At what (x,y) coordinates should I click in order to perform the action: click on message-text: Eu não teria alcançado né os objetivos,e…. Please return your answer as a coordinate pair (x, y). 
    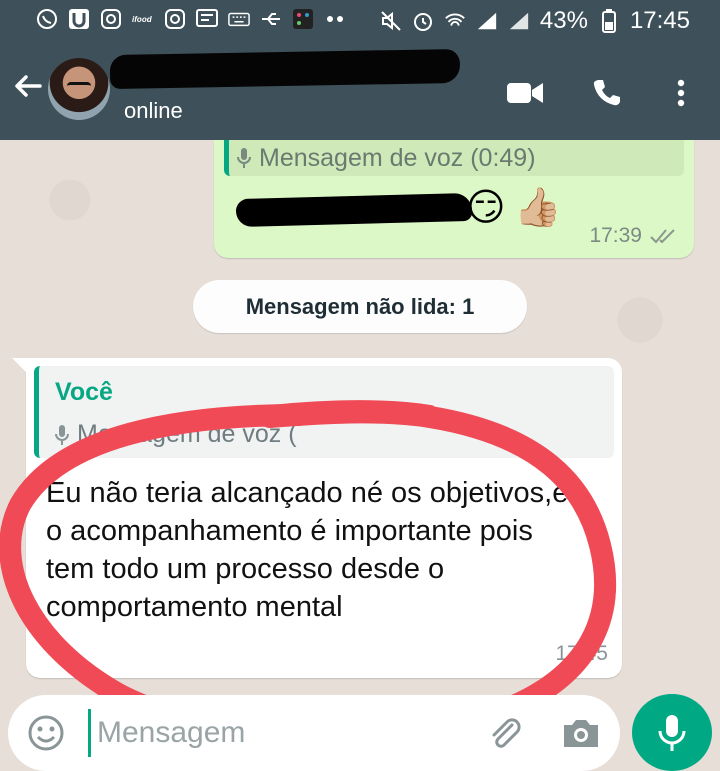
    Looking at the image, I should click on (307, 550).